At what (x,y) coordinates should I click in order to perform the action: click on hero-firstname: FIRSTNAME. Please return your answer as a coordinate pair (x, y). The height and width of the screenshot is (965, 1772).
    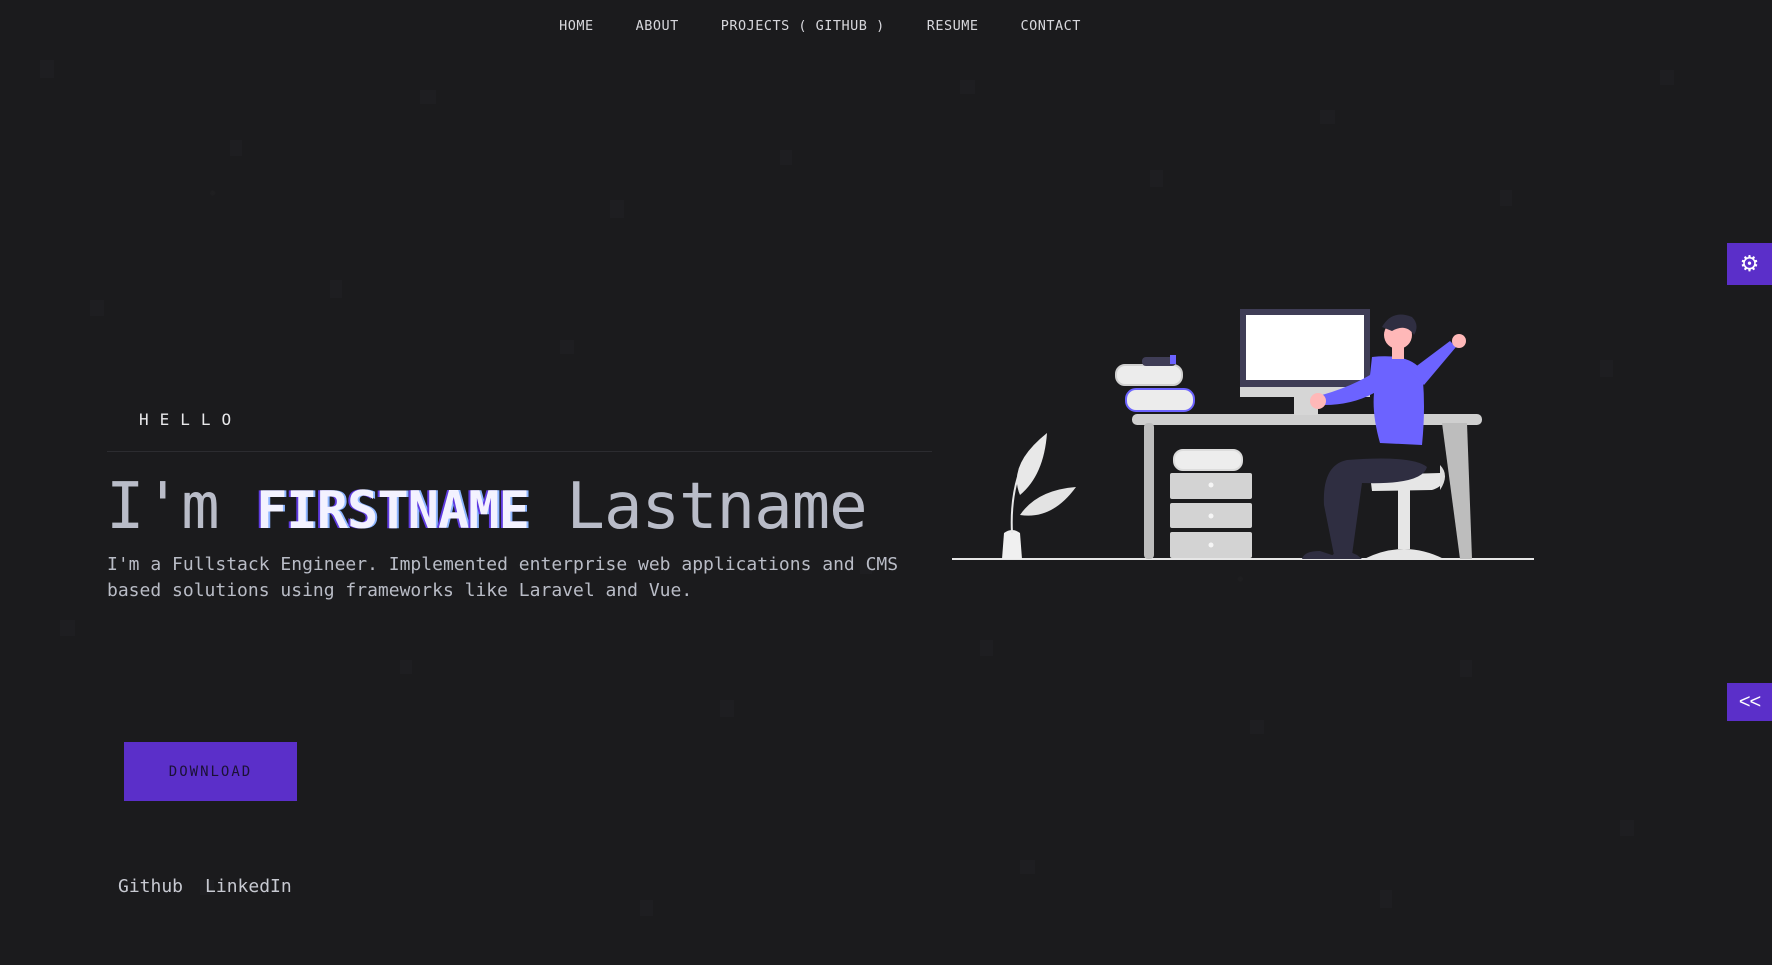
    Looking at the image, I should click on (393, 511).